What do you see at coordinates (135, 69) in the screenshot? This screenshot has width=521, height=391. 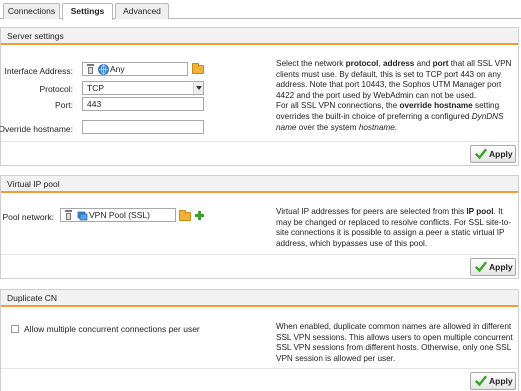 I see `interface-address-field: Any` at bounding box center [135, 69].